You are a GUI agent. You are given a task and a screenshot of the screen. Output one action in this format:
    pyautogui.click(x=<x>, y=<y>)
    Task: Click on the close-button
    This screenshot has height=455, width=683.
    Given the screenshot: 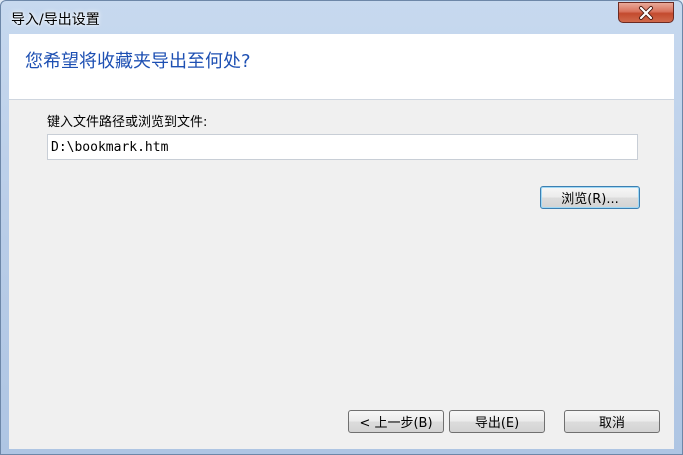 What is the action you would take?
    pyautogui.click(x=646, y=12)
    